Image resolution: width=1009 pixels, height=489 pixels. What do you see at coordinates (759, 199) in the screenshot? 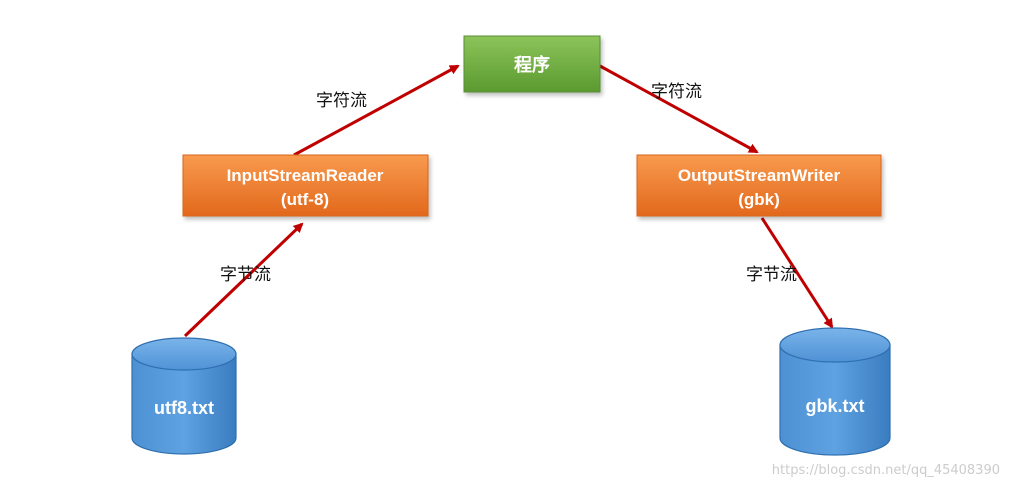
I see `output-stream-writer-encoding: (gbk)` at bounding box center [759, 199].